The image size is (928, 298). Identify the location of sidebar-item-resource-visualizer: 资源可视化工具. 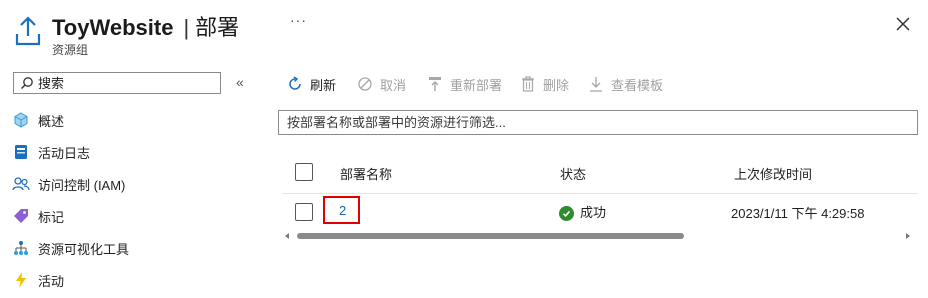
(70, 248).